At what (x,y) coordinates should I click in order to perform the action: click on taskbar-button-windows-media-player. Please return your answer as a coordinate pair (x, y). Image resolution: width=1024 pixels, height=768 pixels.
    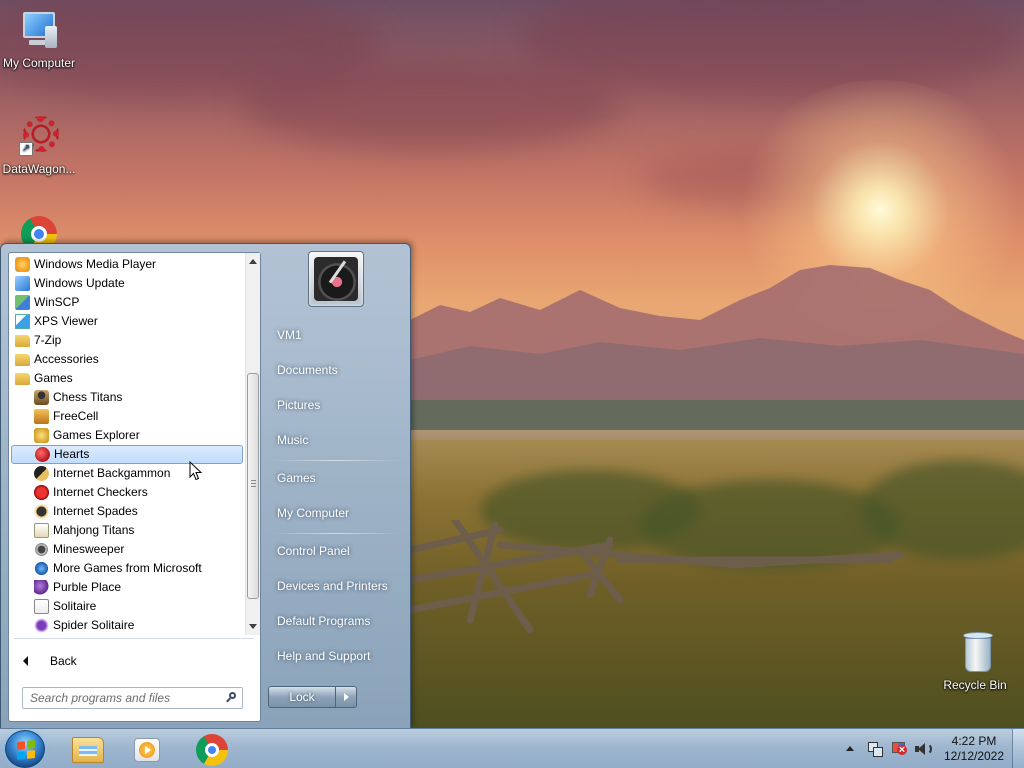
    Looking at the image, I should click on (148, 749).